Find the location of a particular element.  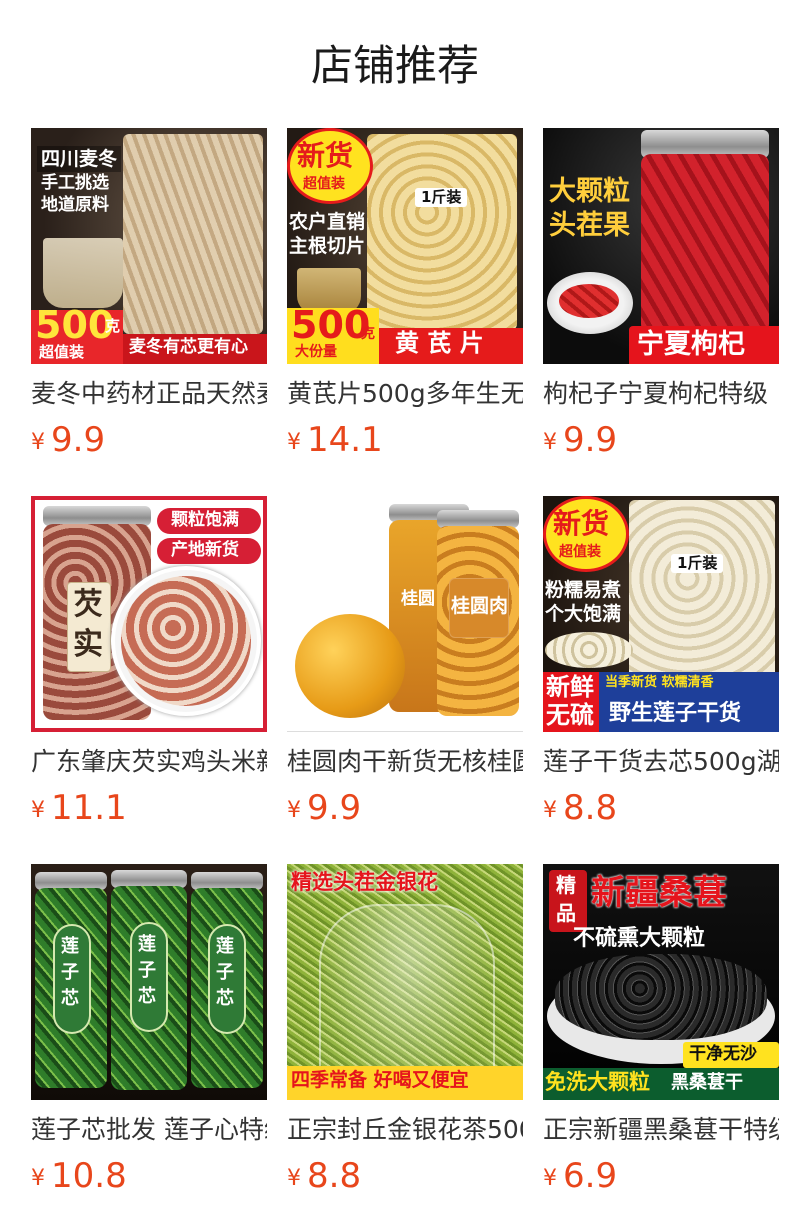

product-image: 四川麦冬 手工挑选 地道原料 500 克 超值装 麦冬有芯更有心 is located at coordinates (149, 246).